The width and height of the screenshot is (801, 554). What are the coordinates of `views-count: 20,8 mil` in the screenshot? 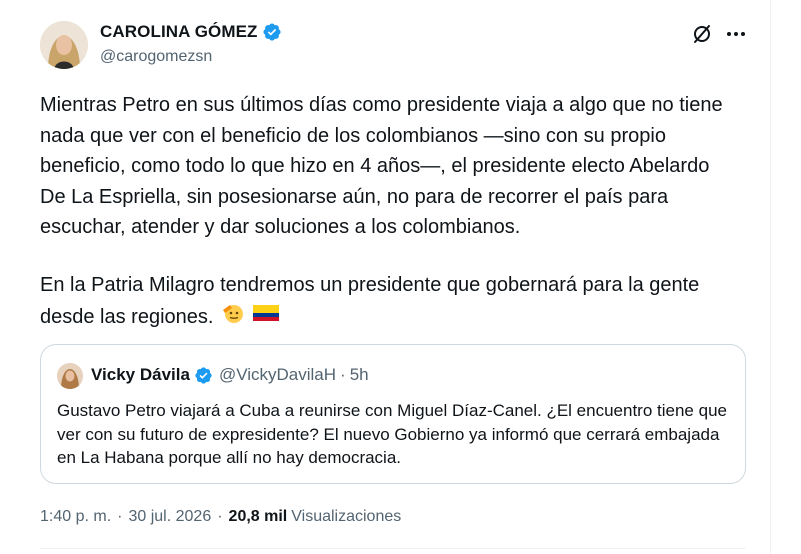 It's located at (258, 516).